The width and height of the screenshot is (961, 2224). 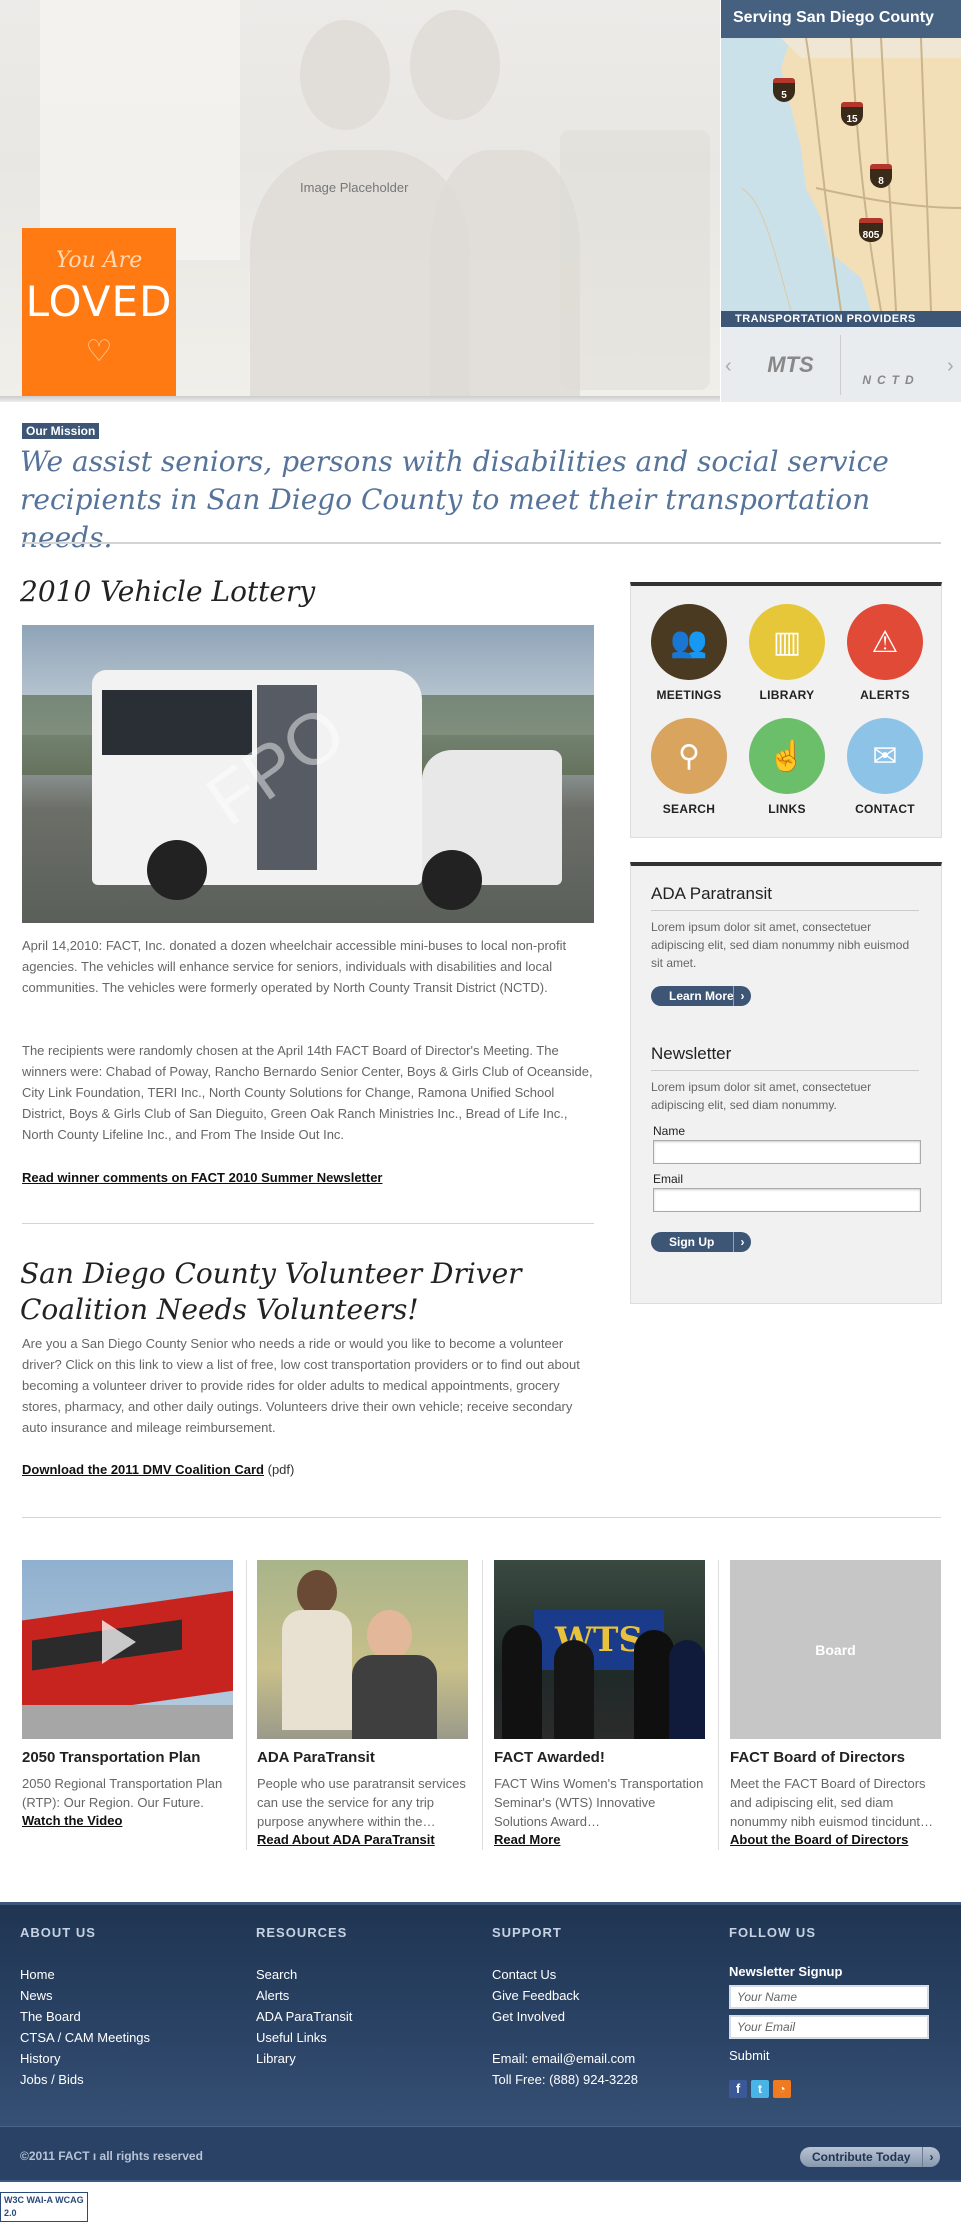 What do you see at coordinates (829, 2027) in the screenshot?
I see `footer-email-input: Your Email` at bounding box center [829, 2027].